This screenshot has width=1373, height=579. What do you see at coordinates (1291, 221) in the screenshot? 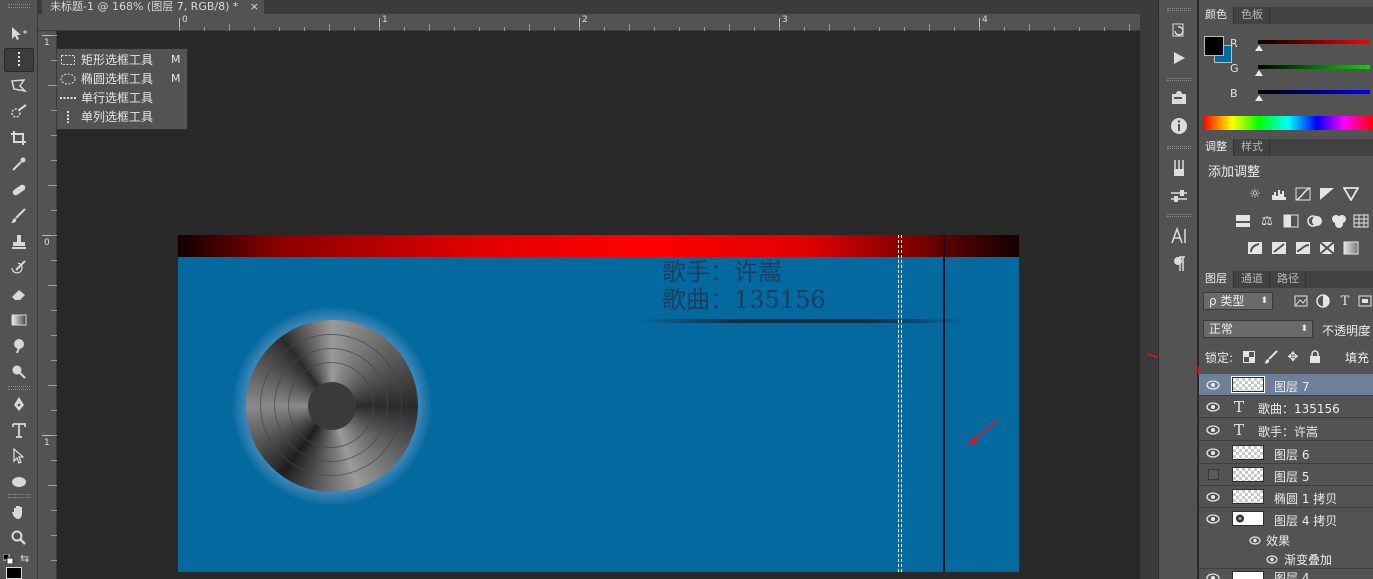
I see `black-white-icon` at bounding box center [1291, 221].